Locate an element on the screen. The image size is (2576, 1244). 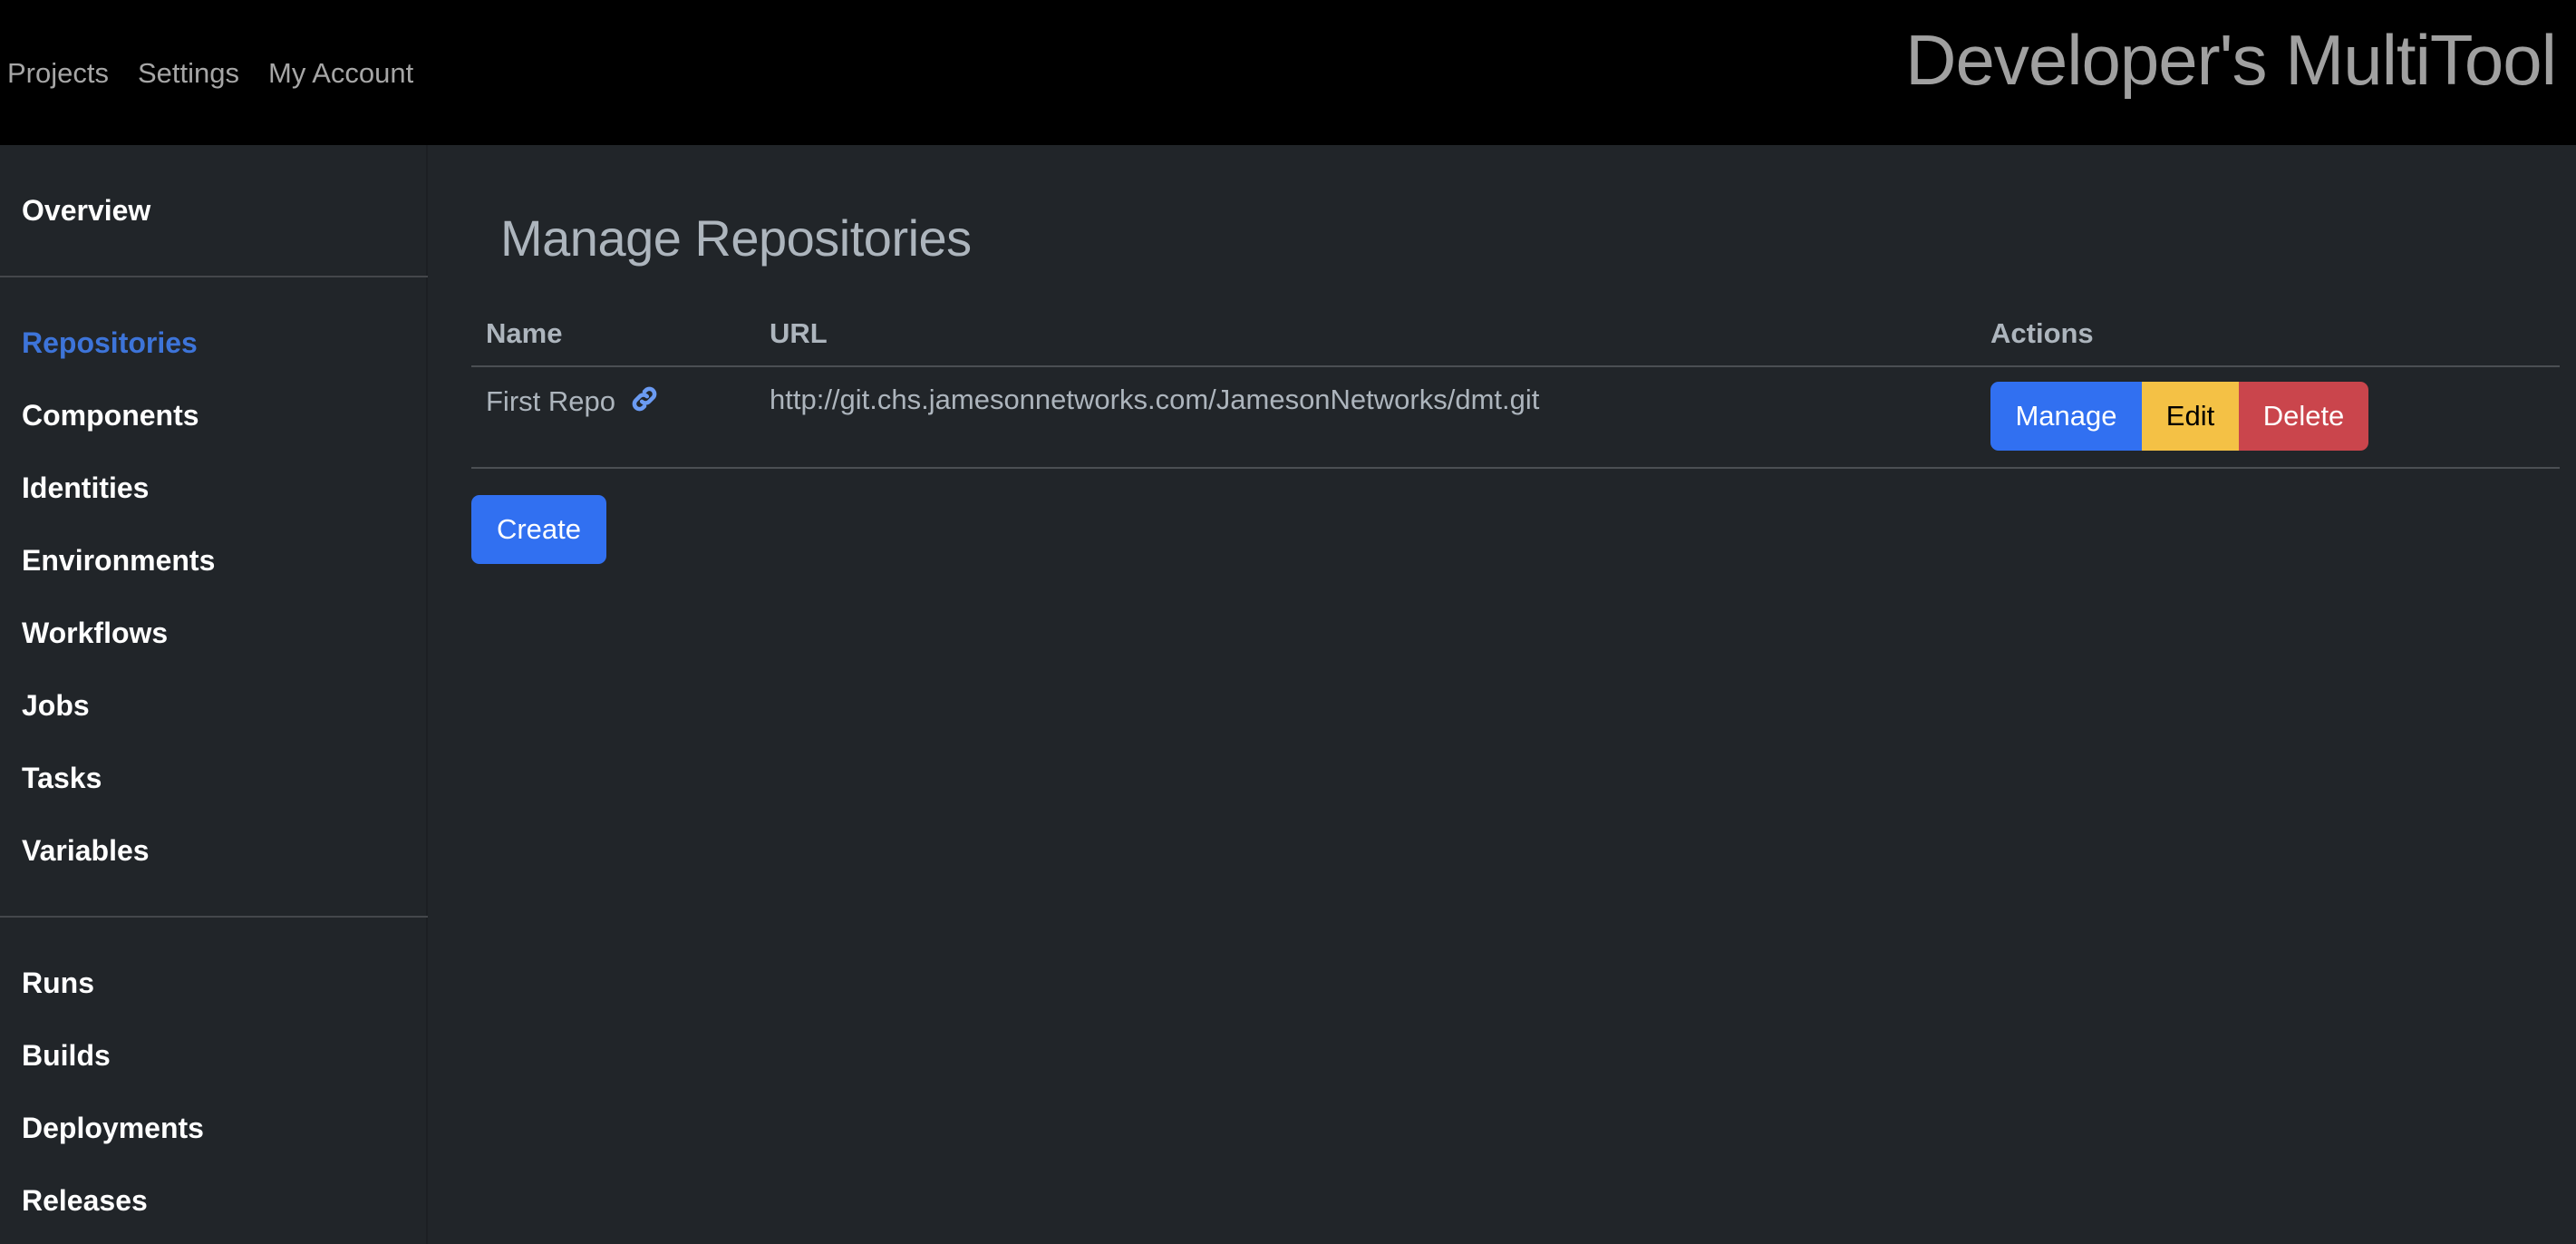
nav-link-projects: Projects is located at coordinates (58, 73).